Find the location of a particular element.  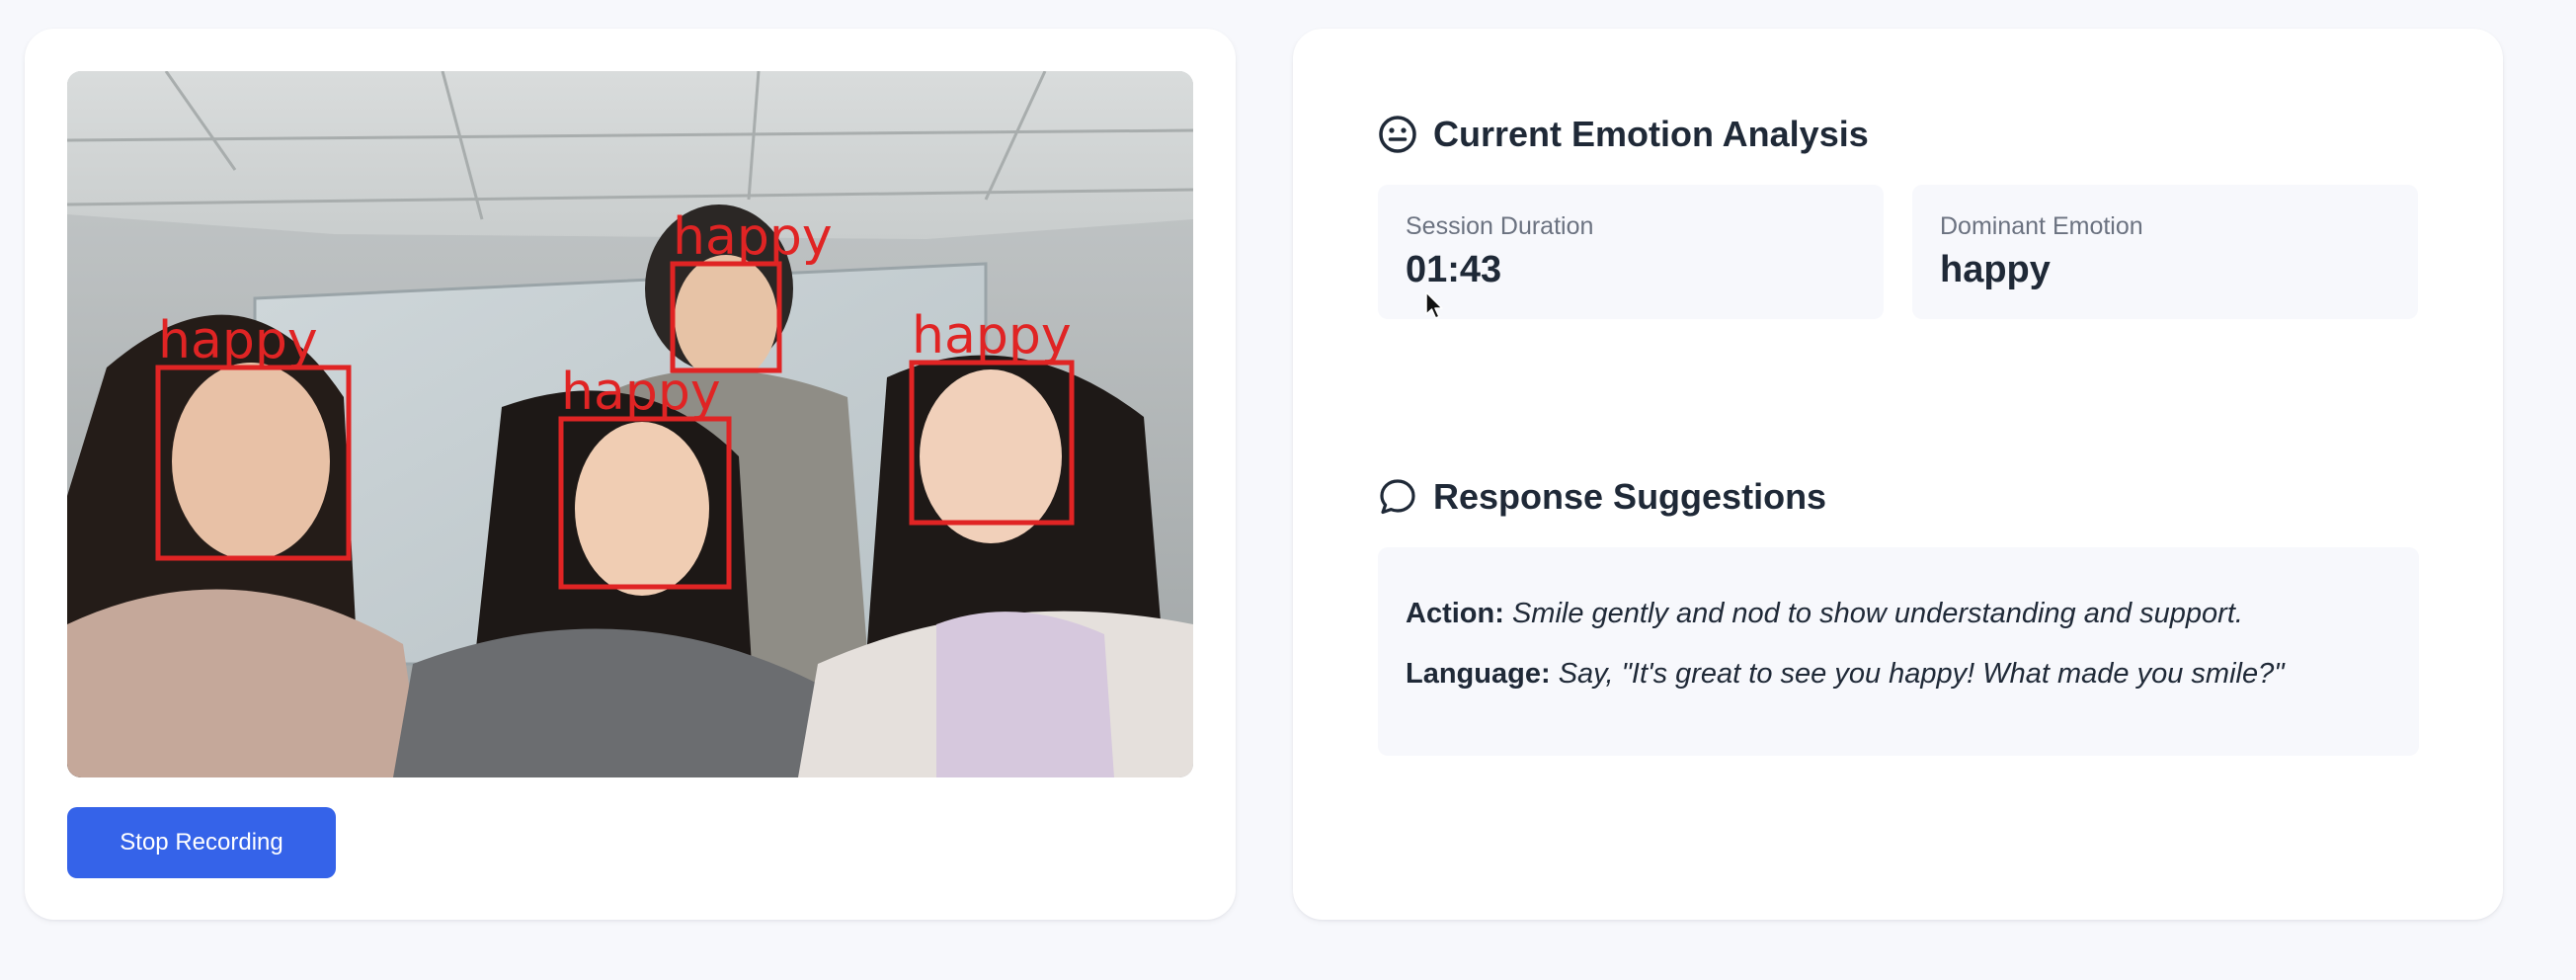

dominant-emotion-label: Dominant Emotion is located at coordinates (2041, 226).